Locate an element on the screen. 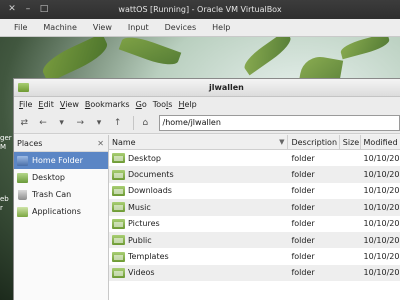 The width and height of the screenshot is (400, 300). column-header-name: Name ▼ is located at coordinates (199, 142).